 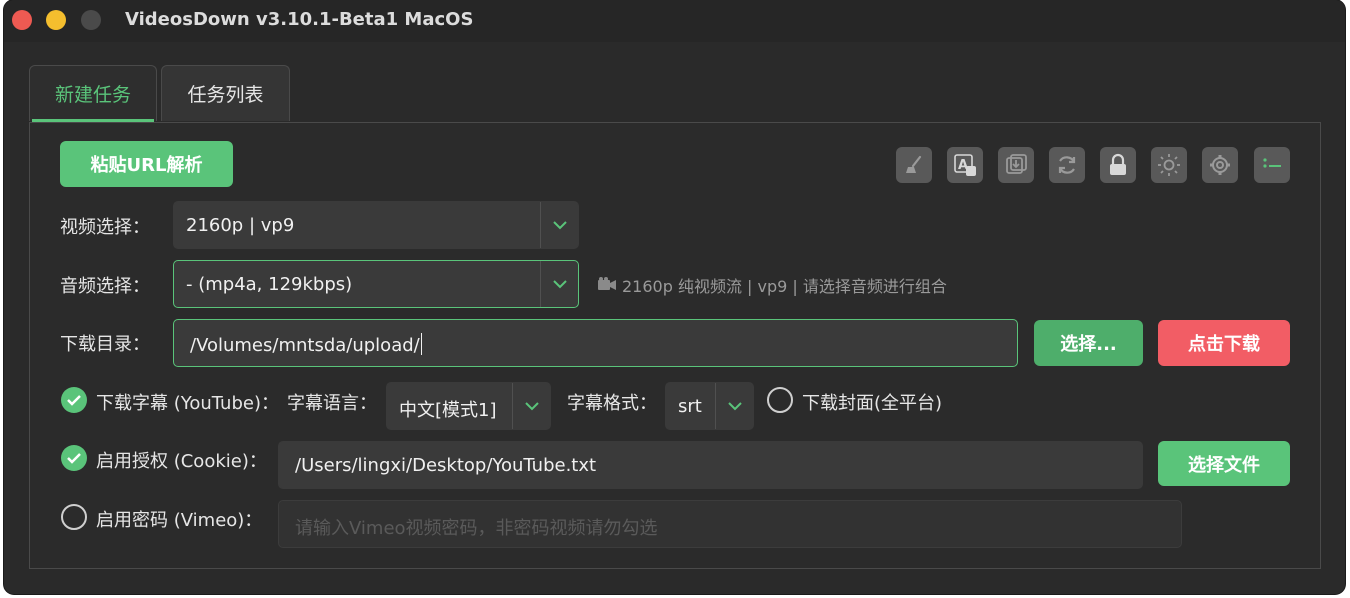 I want to click on video-camera-icon, so click(x=607, y=286).